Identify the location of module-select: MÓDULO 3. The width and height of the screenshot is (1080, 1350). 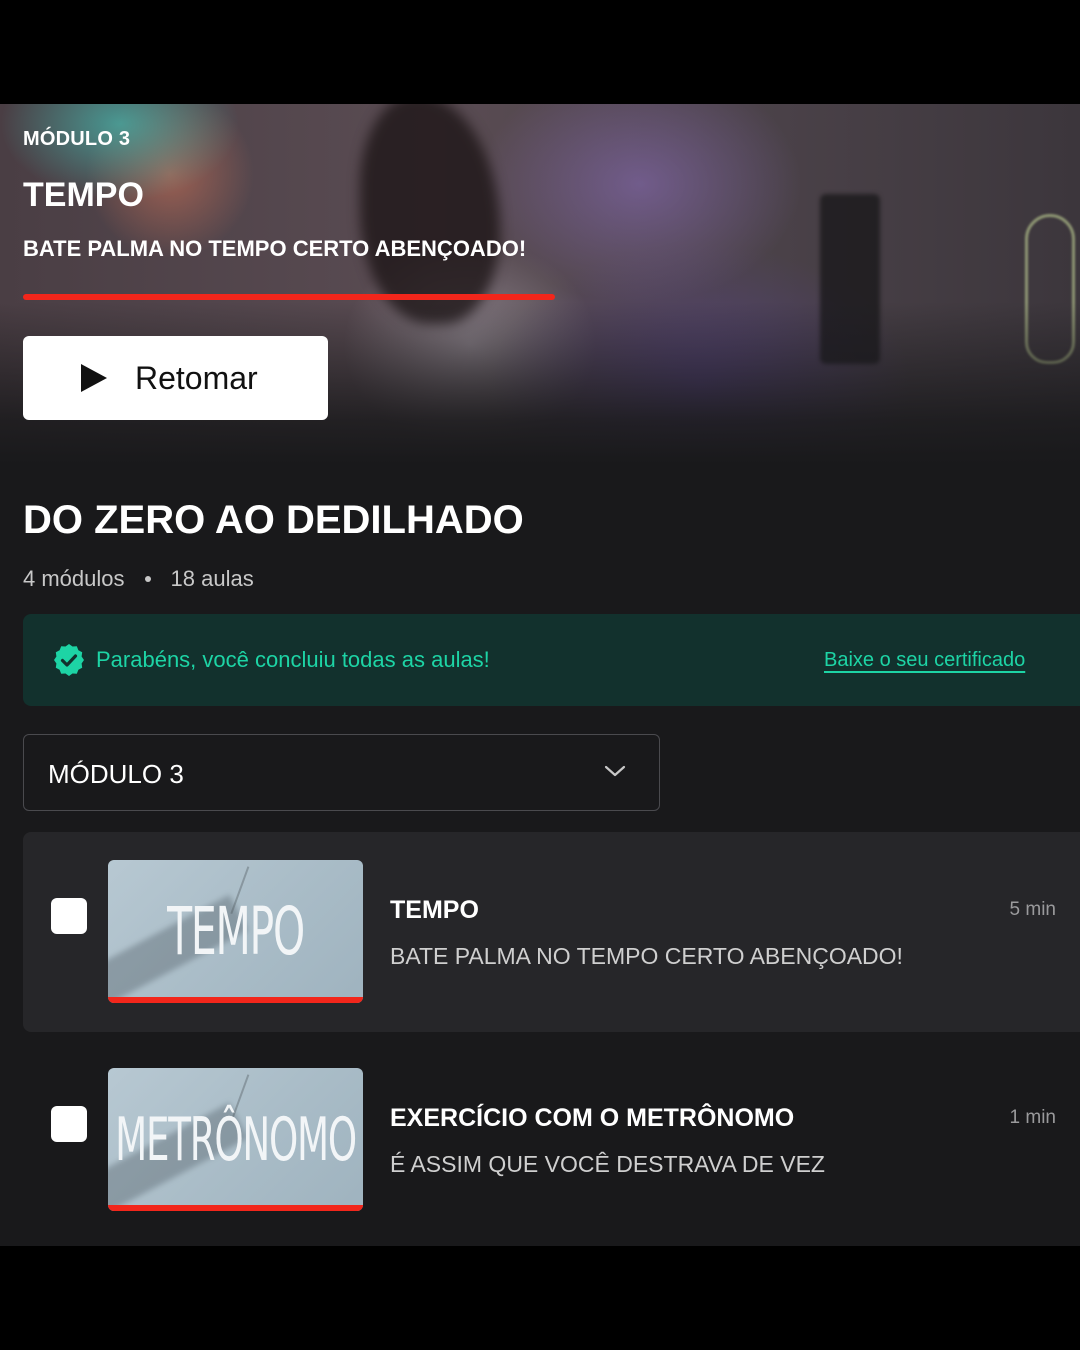
(341, 772).